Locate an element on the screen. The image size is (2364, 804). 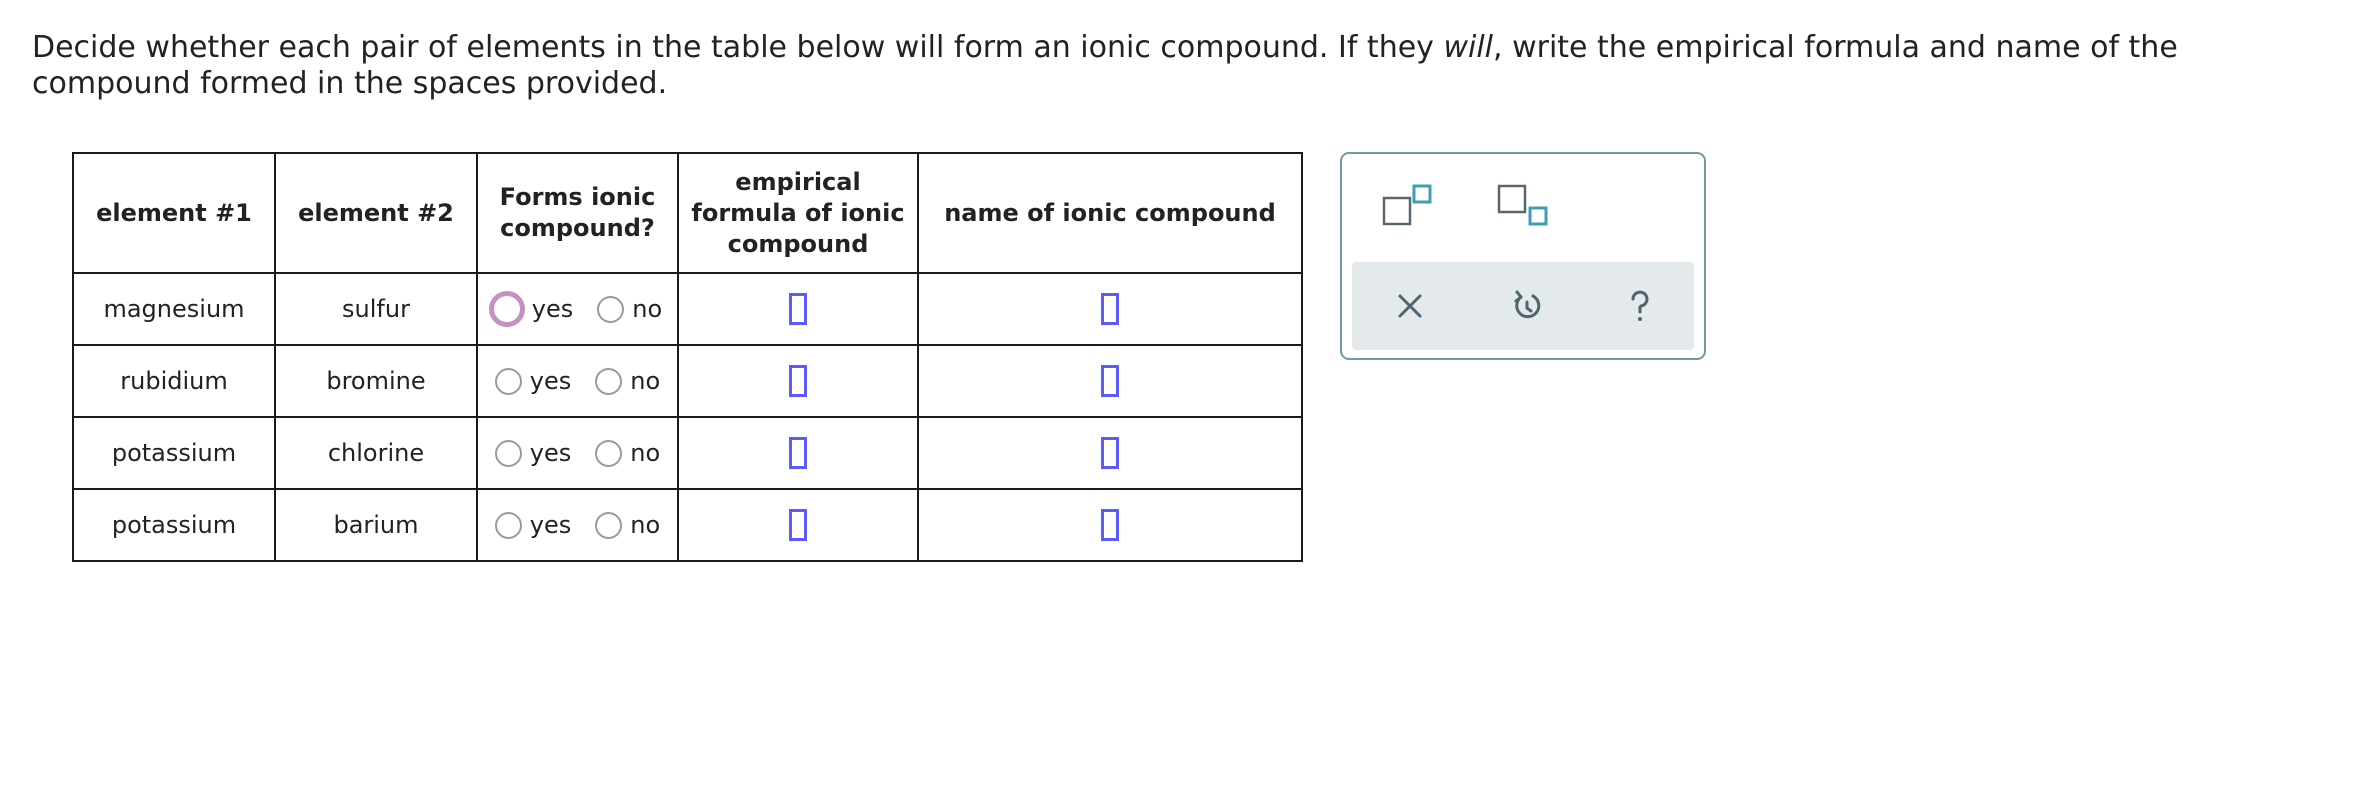
undo-button is located at coordinates (1527, 306).